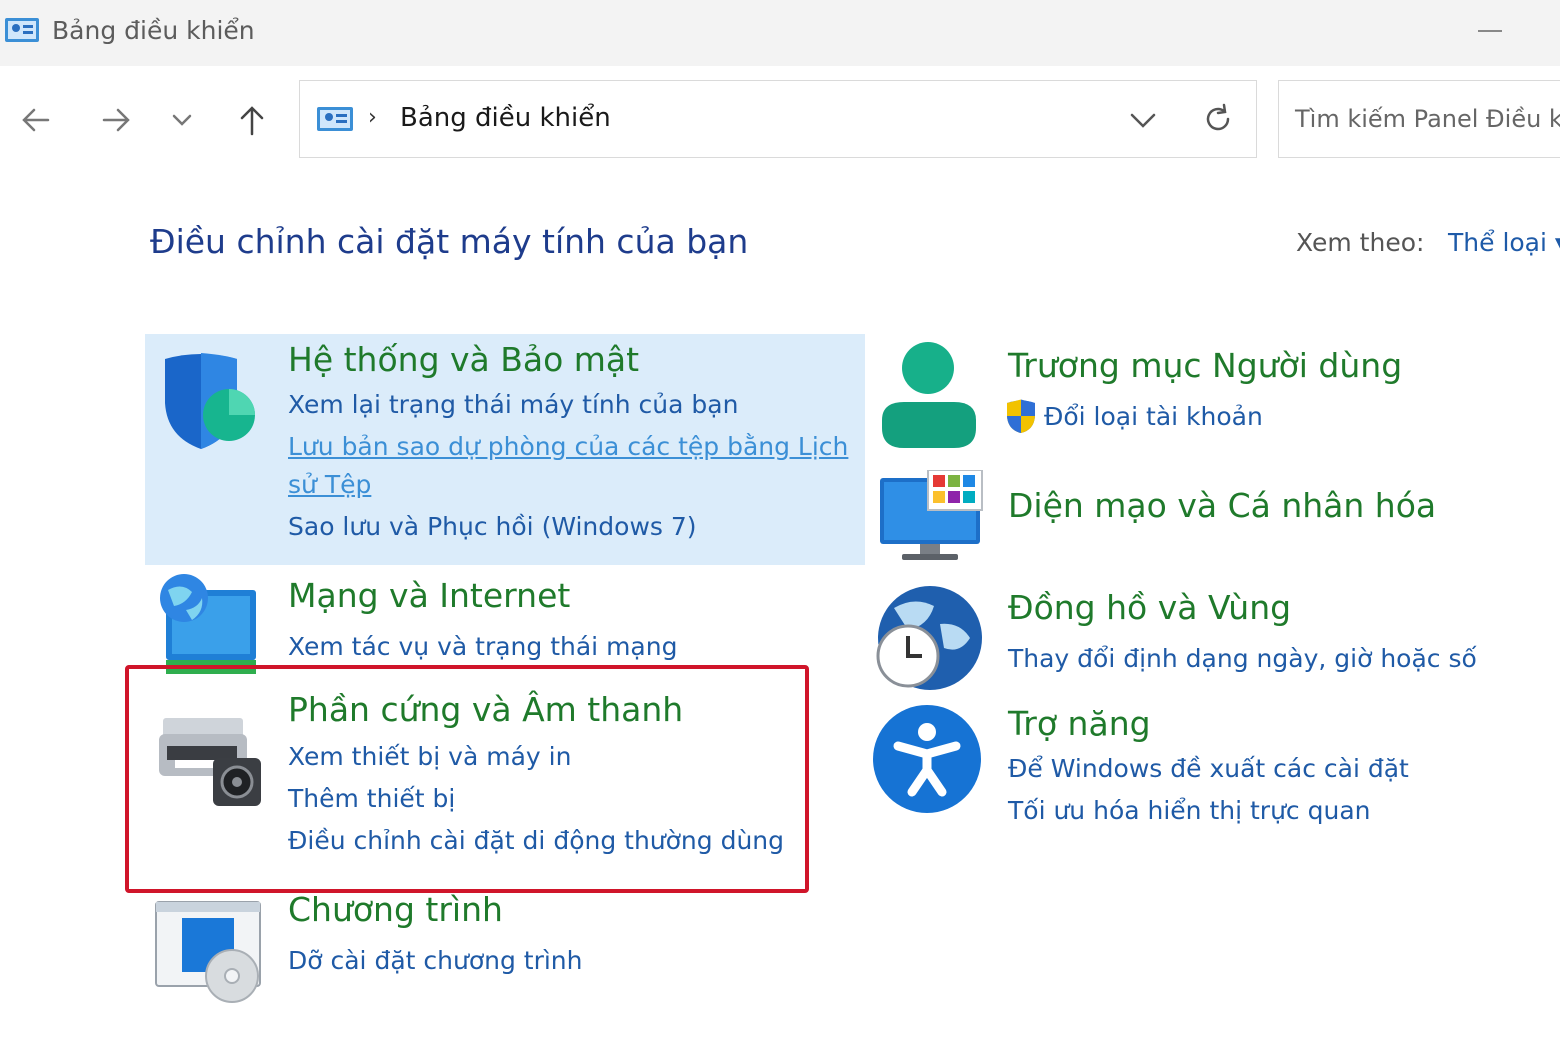  I want to click on monitor-personalize-icon, so click(931, 525).